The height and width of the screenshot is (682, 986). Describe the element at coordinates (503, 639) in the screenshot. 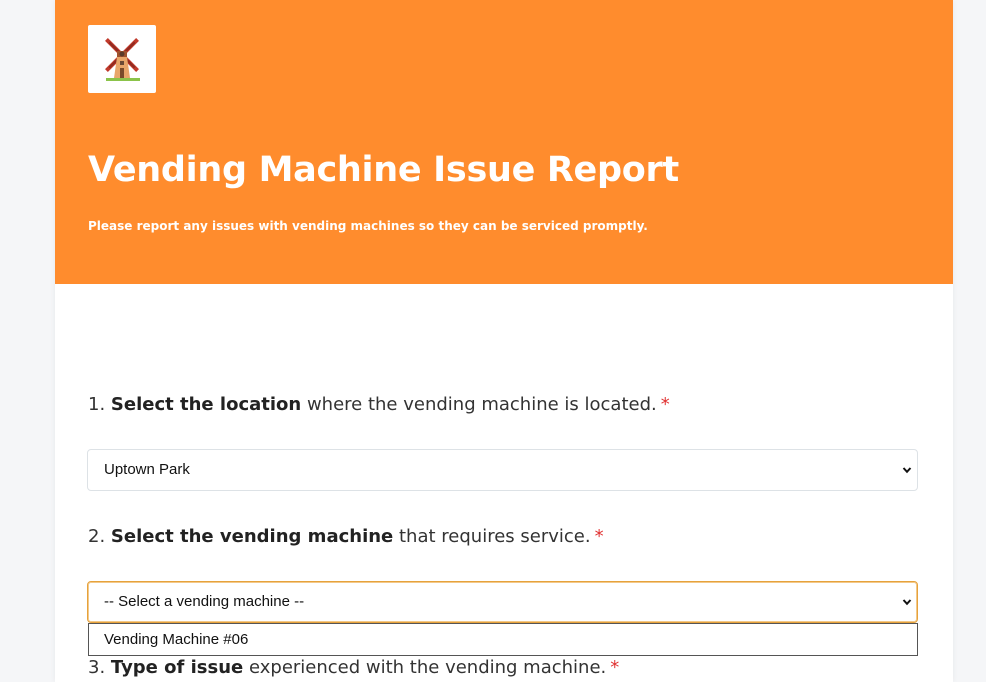

I see `vending-machine-dropdown-list: Vending Machine #06` at that location.